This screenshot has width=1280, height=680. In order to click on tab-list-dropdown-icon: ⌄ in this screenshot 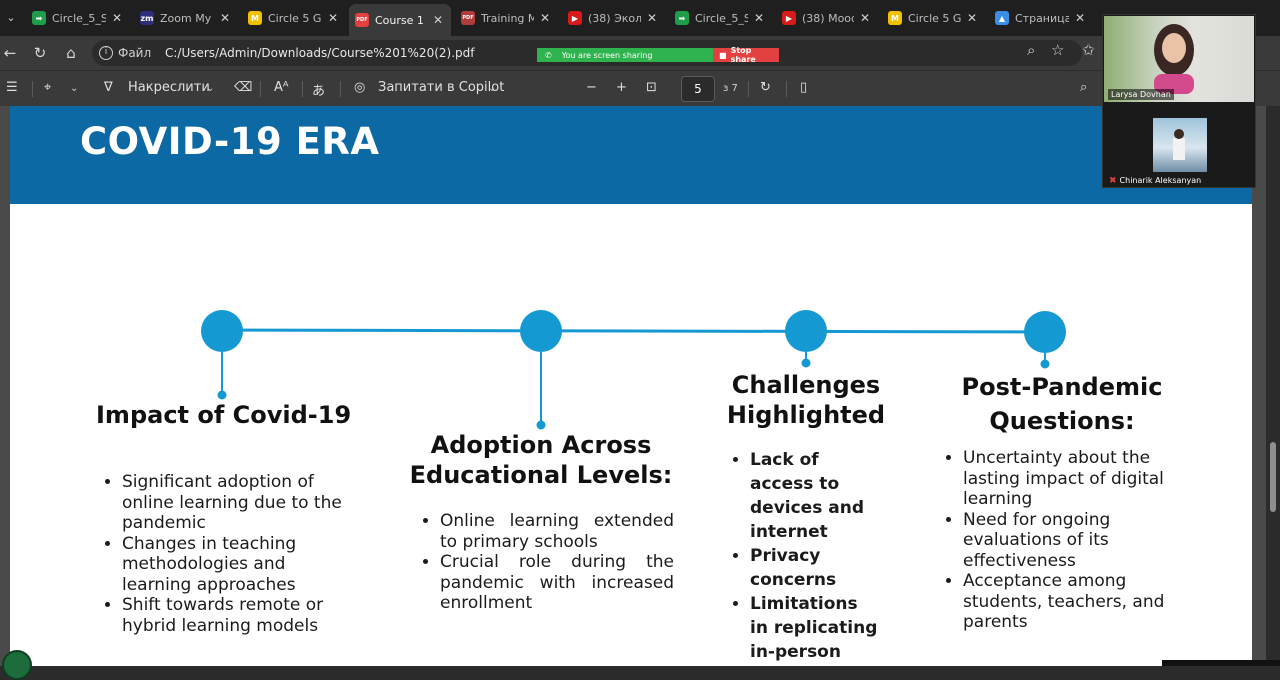, I will do `click(11, 18)`.